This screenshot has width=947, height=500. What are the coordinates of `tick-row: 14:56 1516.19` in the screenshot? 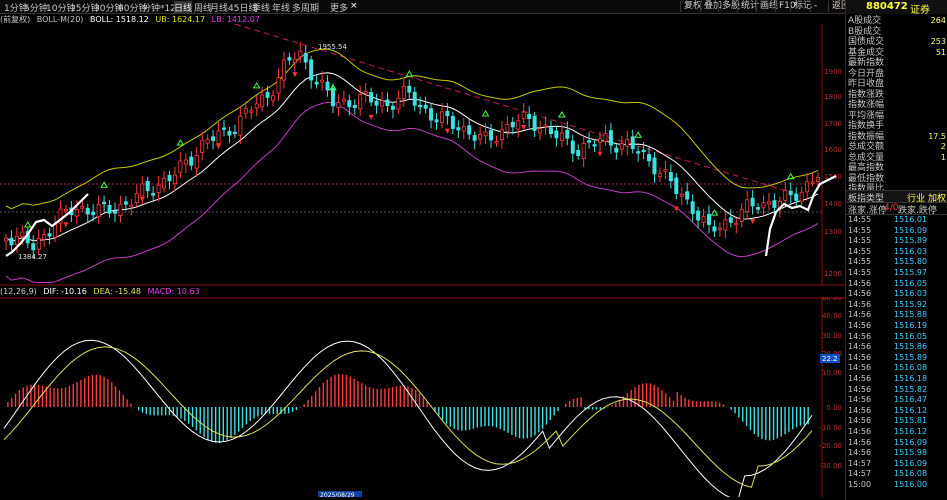 It's located at (896, 326).